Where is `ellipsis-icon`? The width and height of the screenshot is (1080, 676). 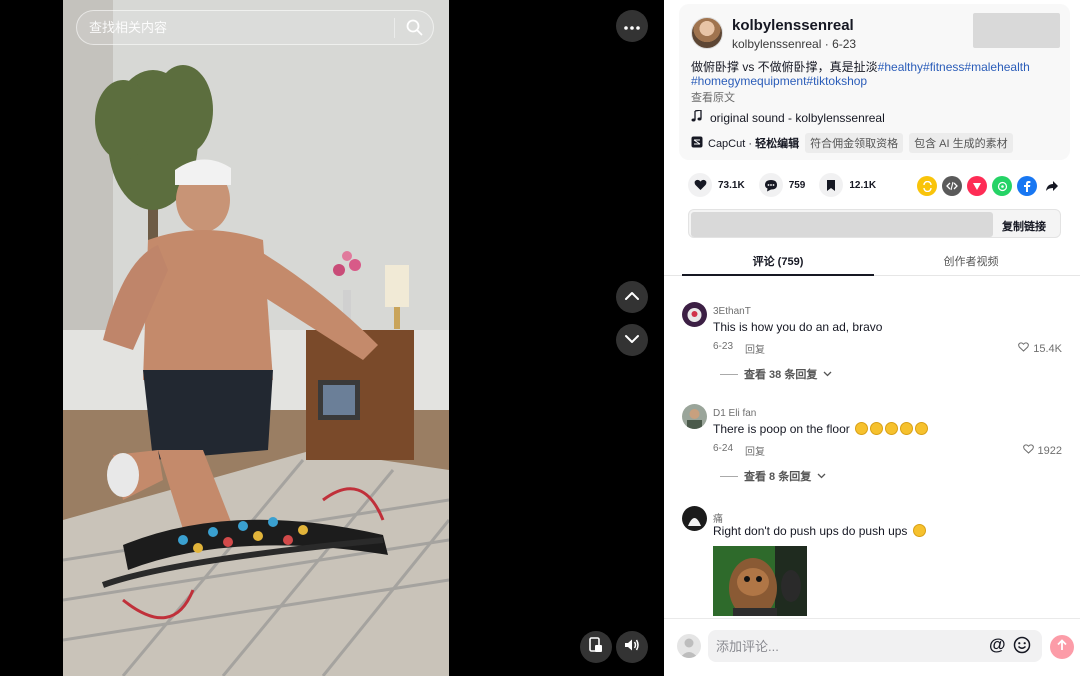 ellipsis-icon is located at coordinates (632, 26).